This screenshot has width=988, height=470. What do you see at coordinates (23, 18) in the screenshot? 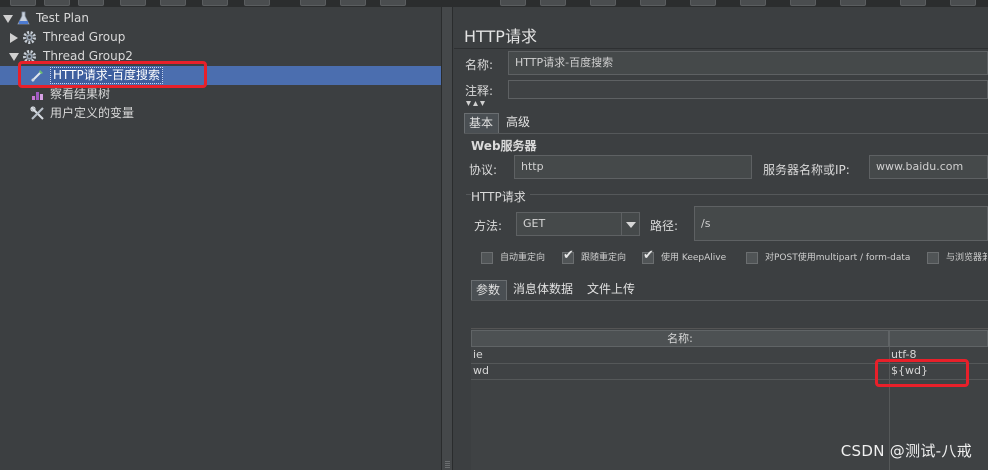
I see `test-plan-icon` at bounding box center [23, 18].